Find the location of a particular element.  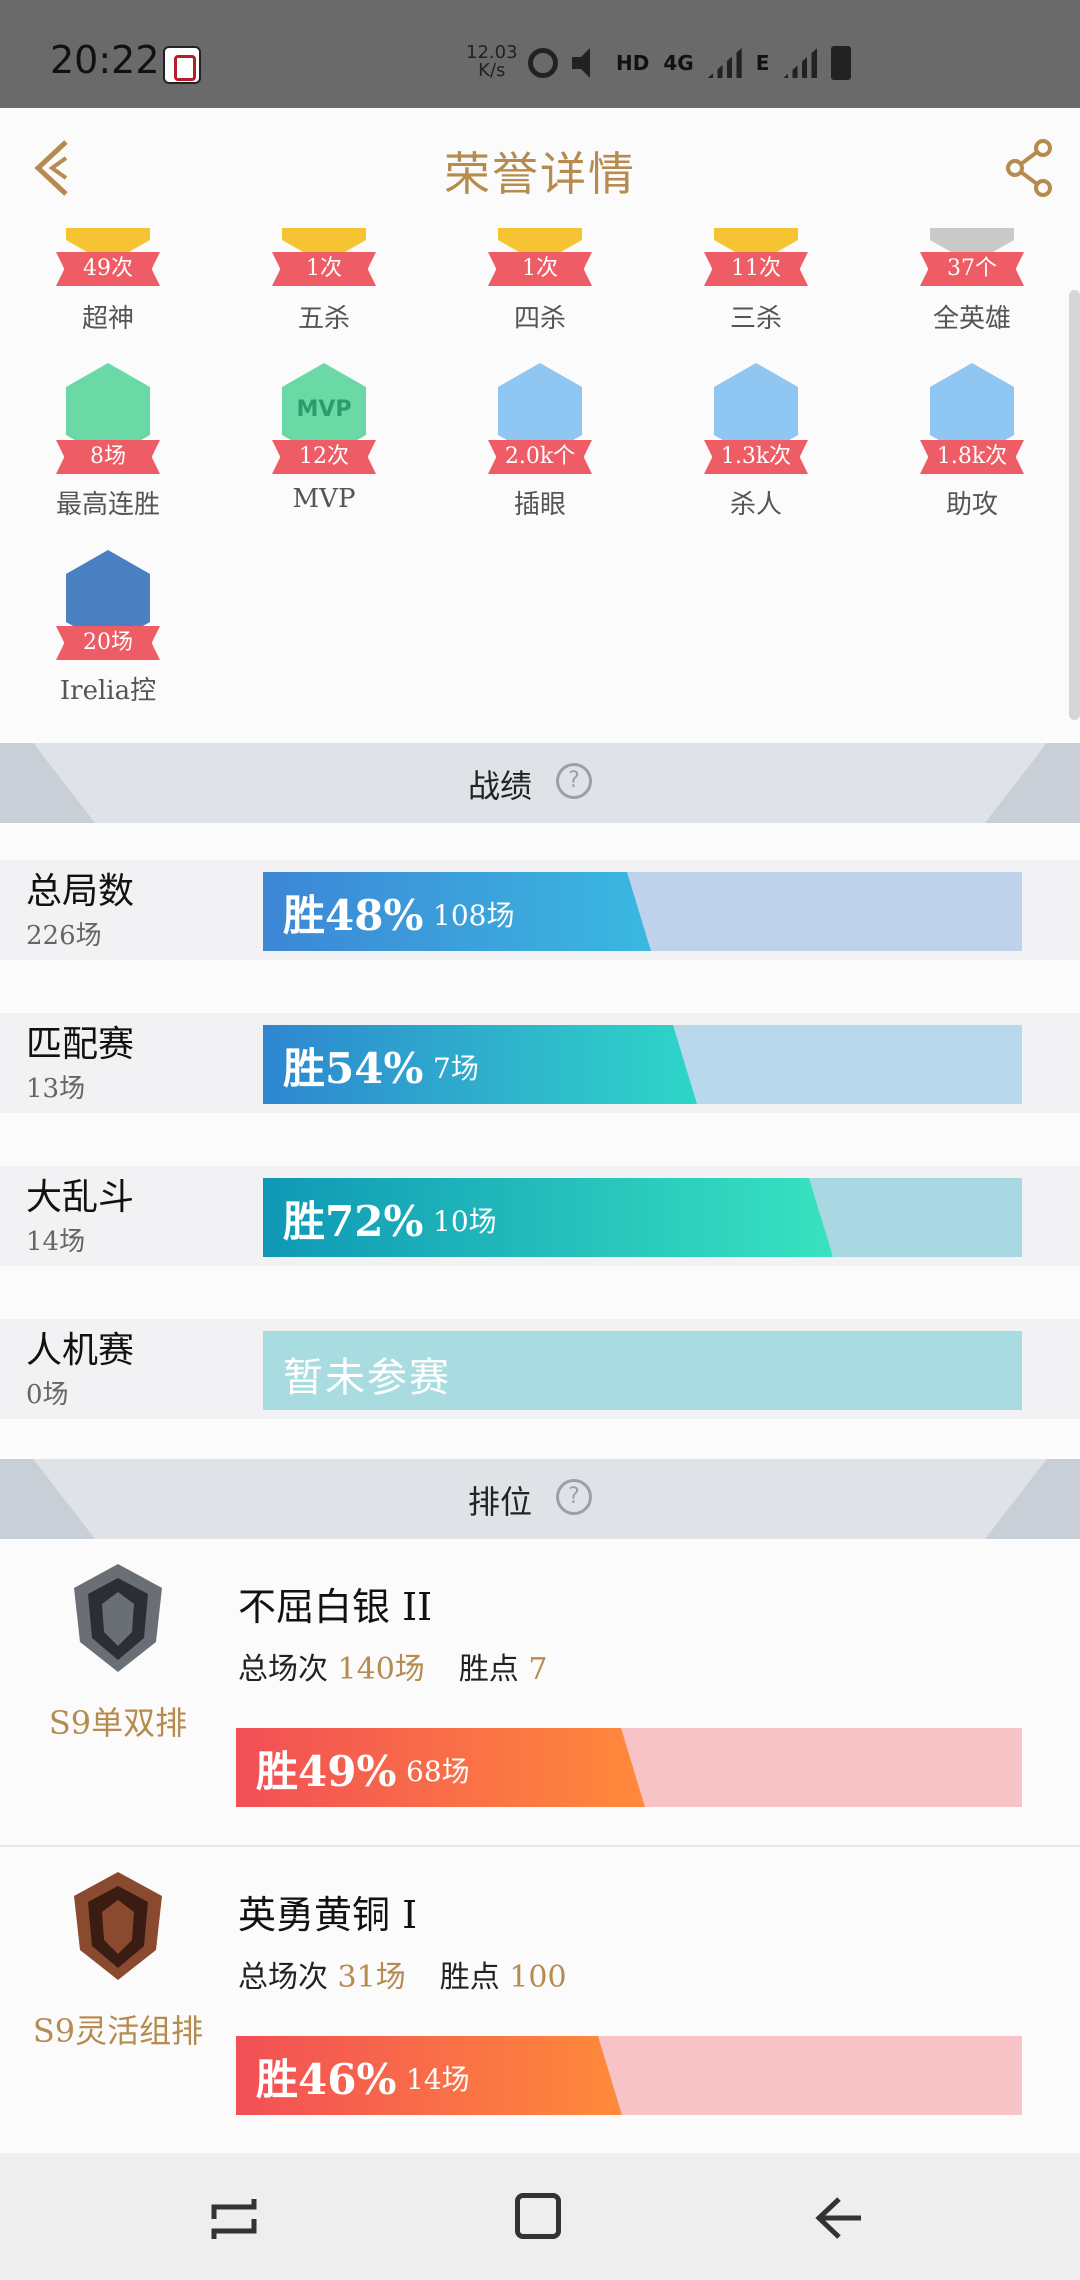

app-notification-icon is located at coordinates (182, 65).